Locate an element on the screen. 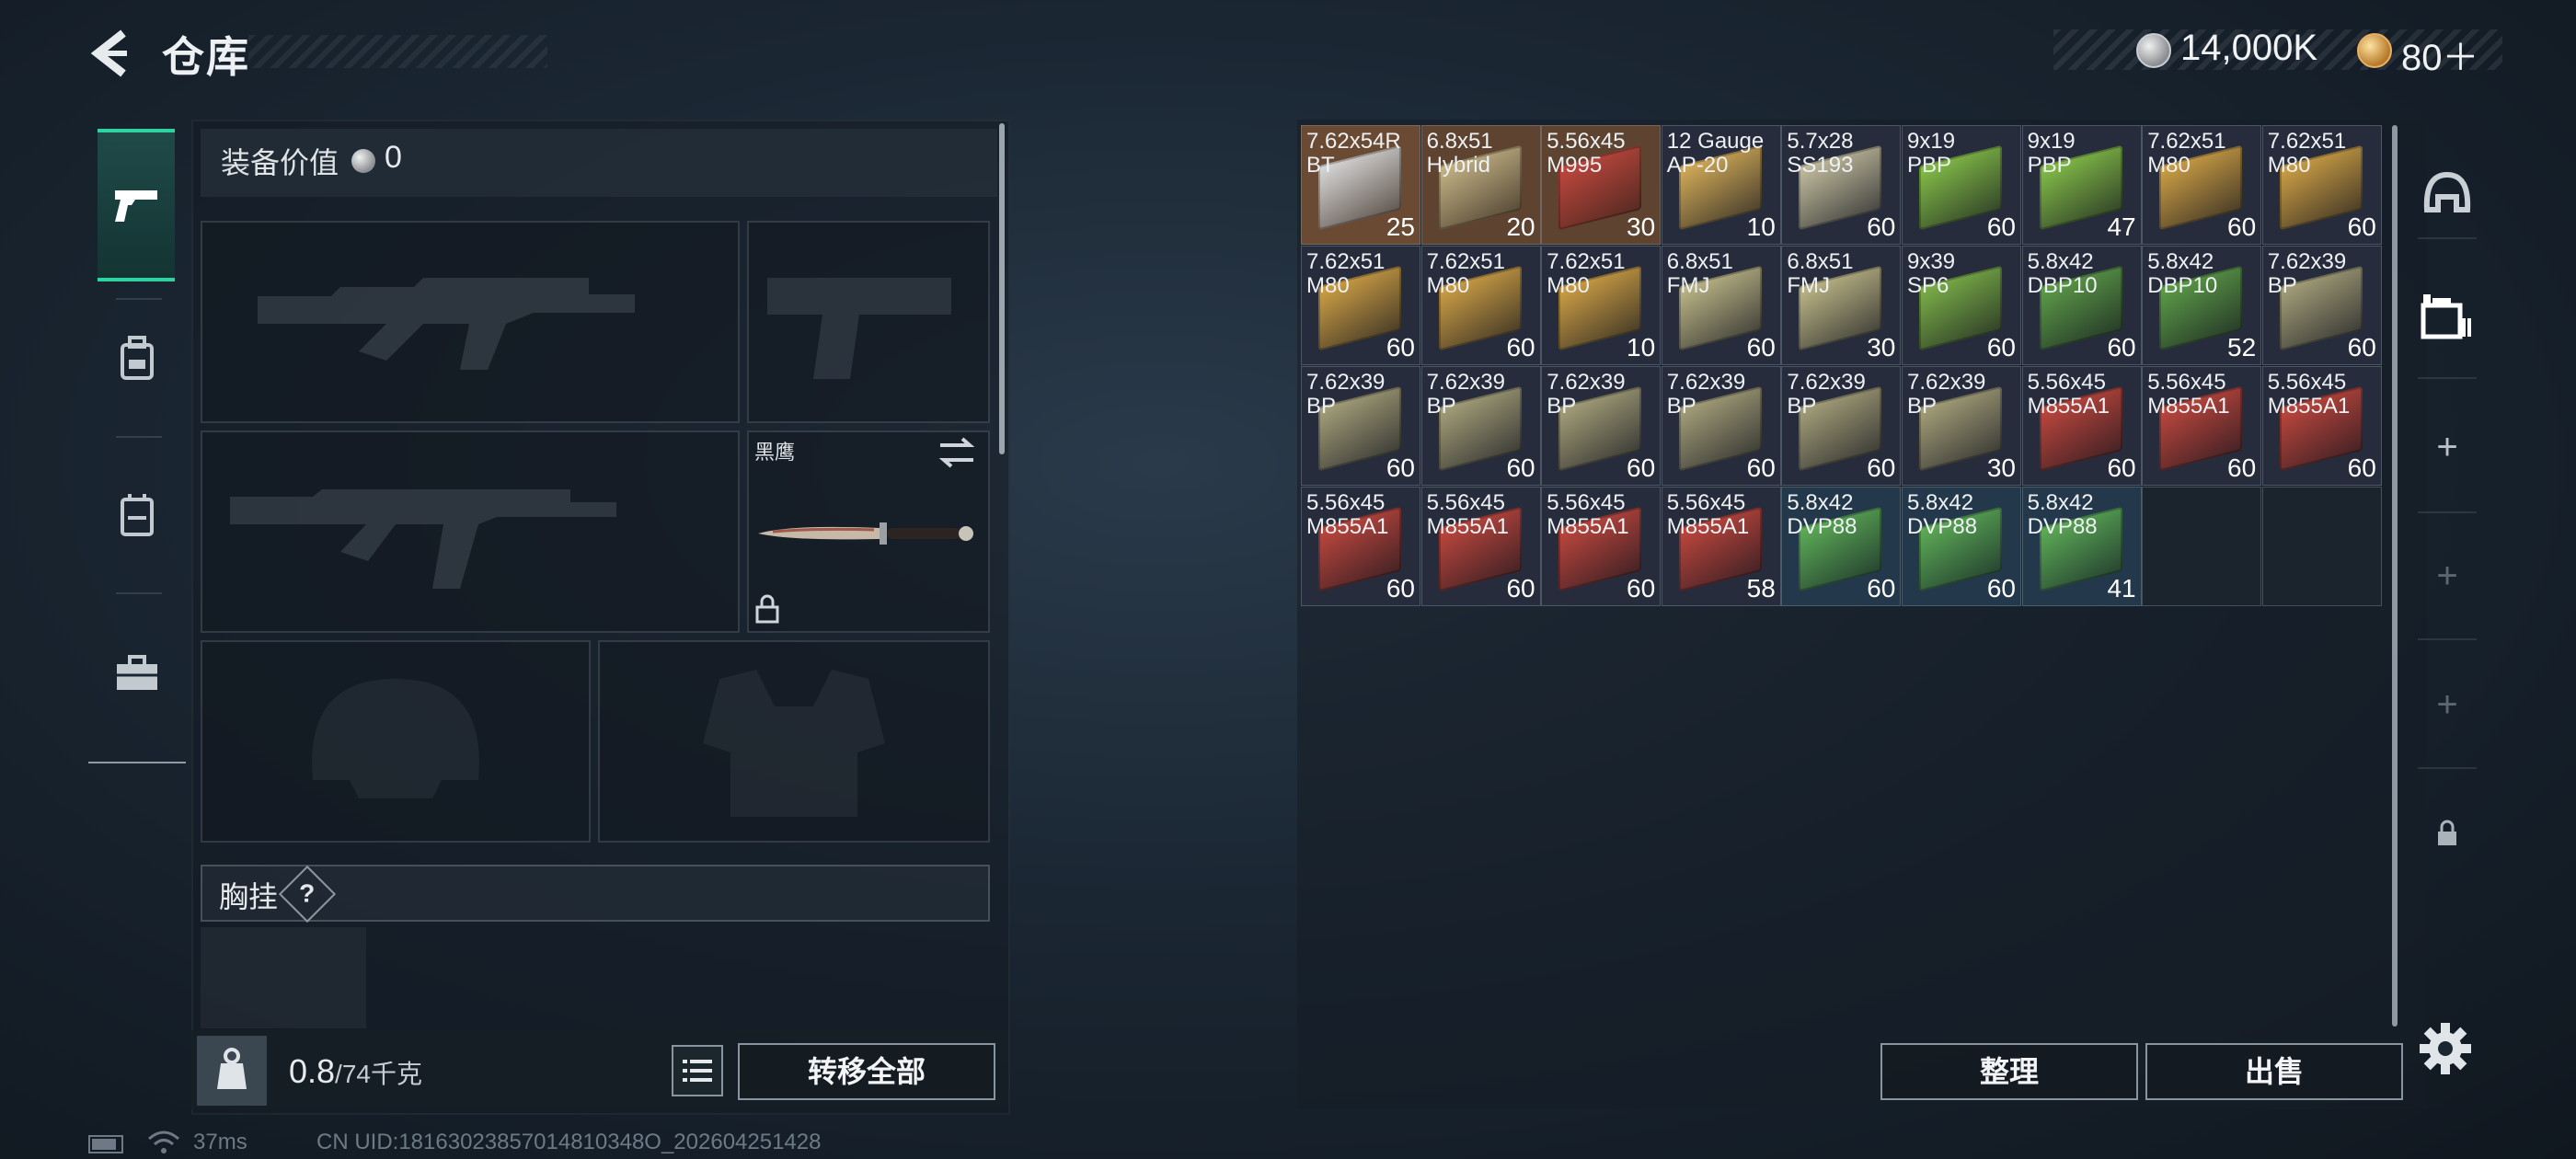 This screenshot has height=1159, width=2576. nav-divider is located at coordinates (137, 762).